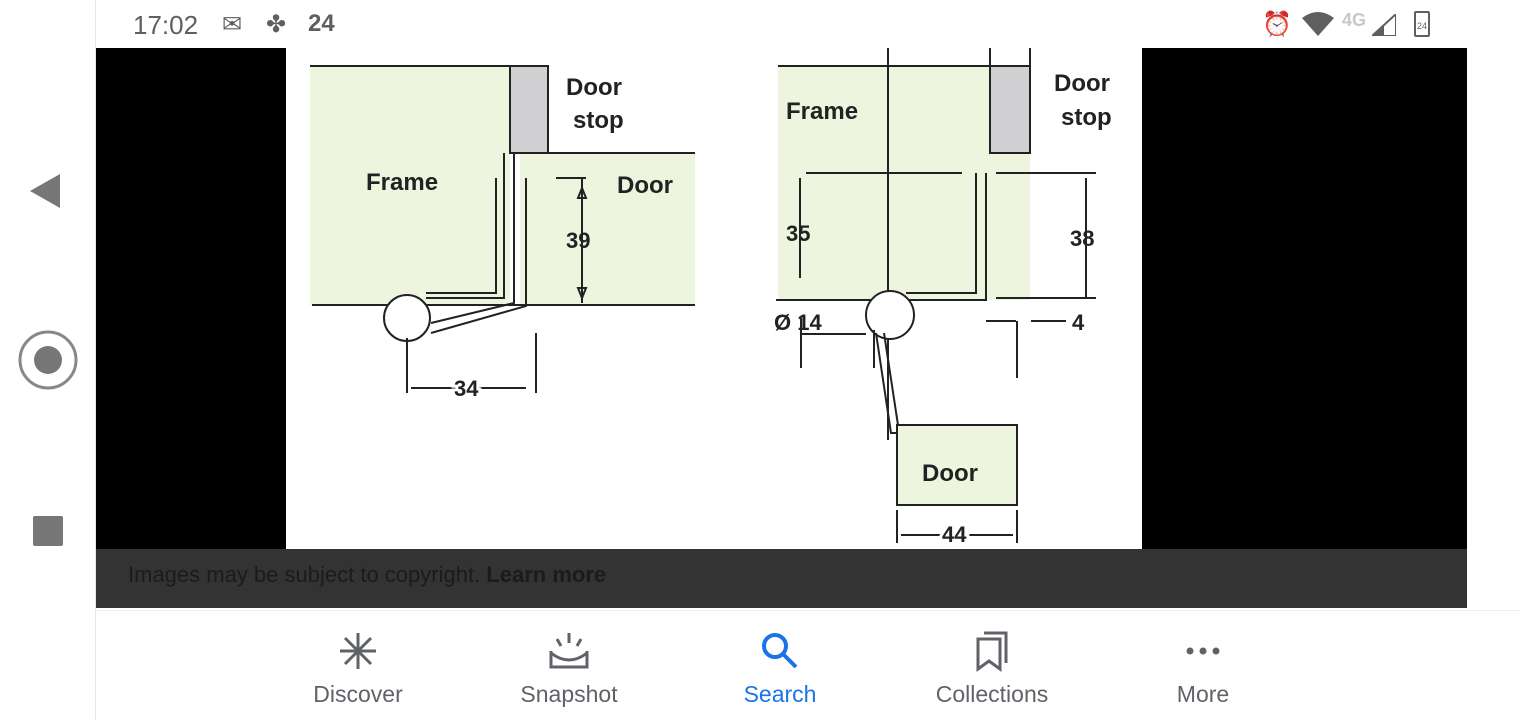 This screenshot has height=721, width=1520. I want to click on battery-icon: 24, so click(1422, 24).